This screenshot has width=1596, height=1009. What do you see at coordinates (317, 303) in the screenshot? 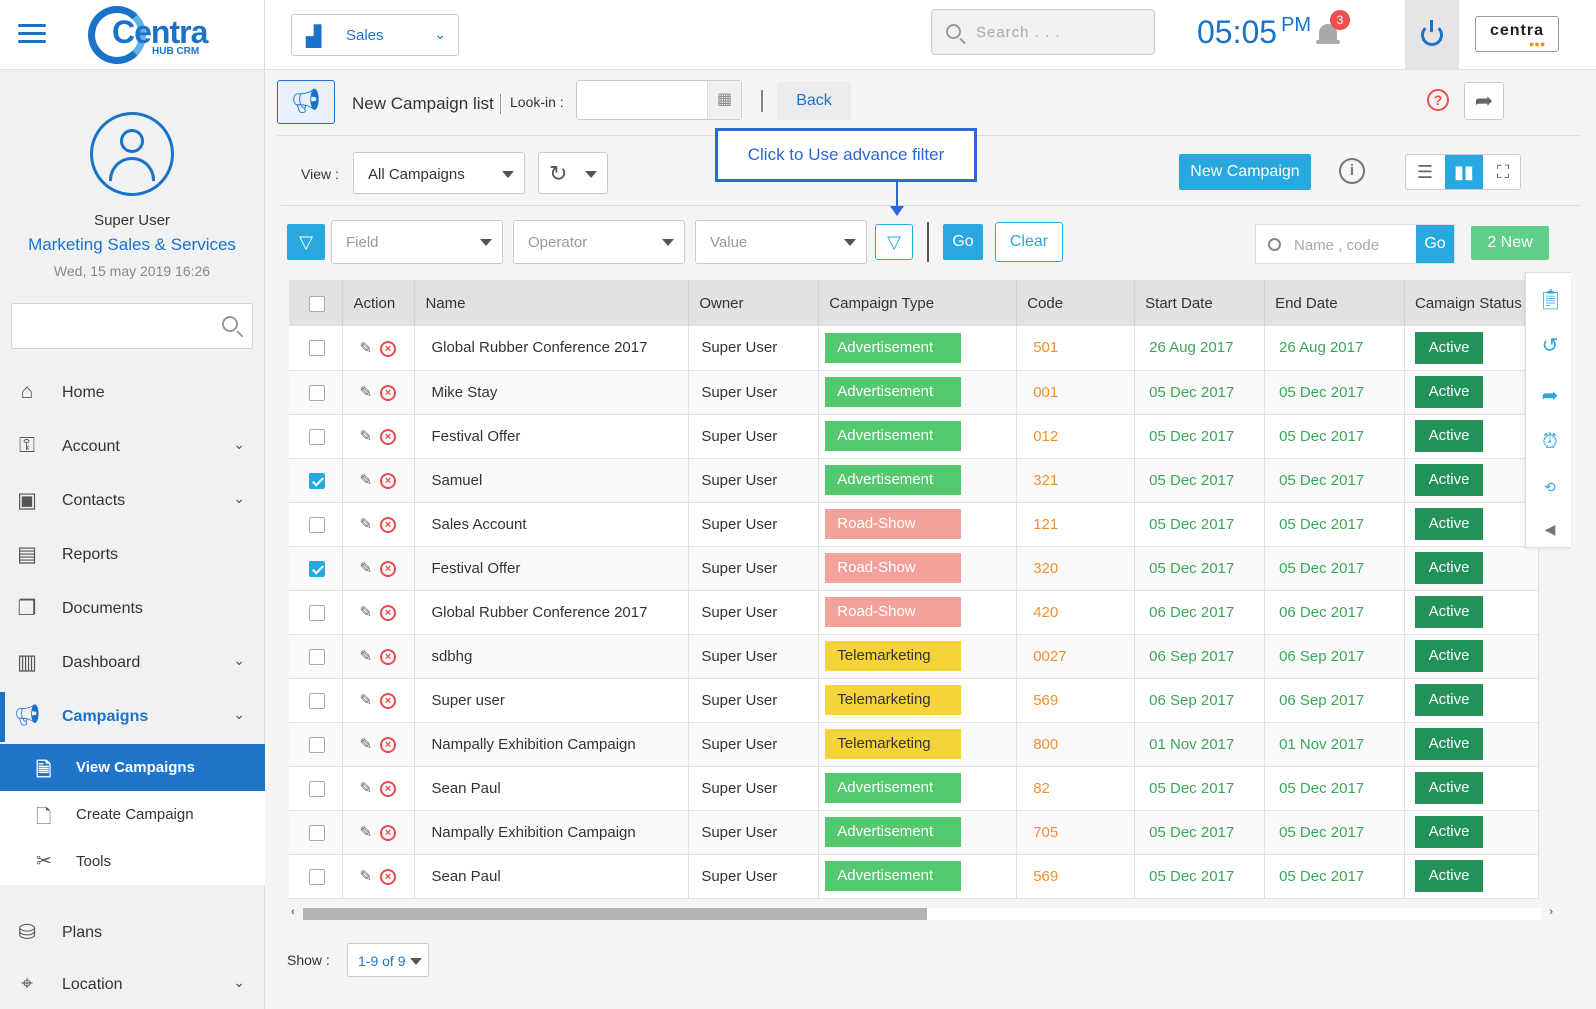
I see `select-all-checkbox` at bounding box center [317, 303].